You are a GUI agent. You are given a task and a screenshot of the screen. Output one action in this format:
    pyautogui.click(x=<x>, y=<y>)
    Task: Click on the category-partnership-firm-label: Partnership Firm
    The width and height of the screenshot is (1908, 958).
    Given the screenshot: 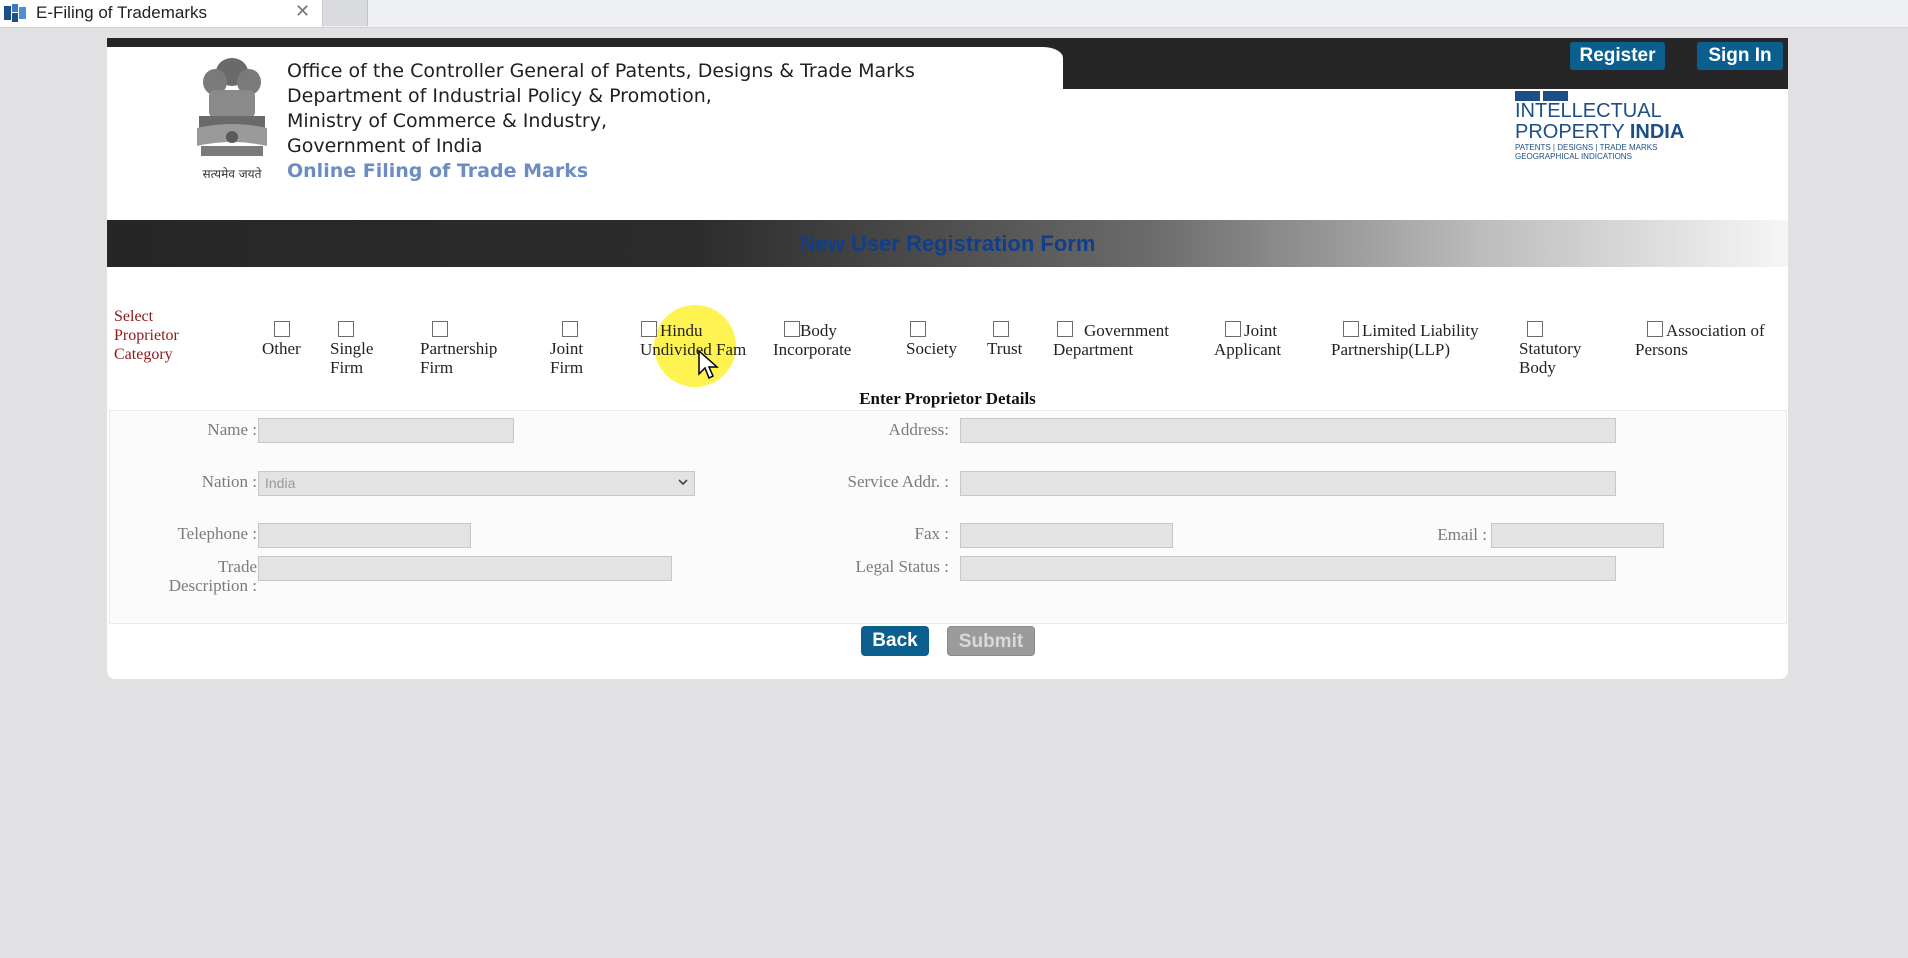 What is the action you would take?
    pyautogui.click(x=459, y=358)
    